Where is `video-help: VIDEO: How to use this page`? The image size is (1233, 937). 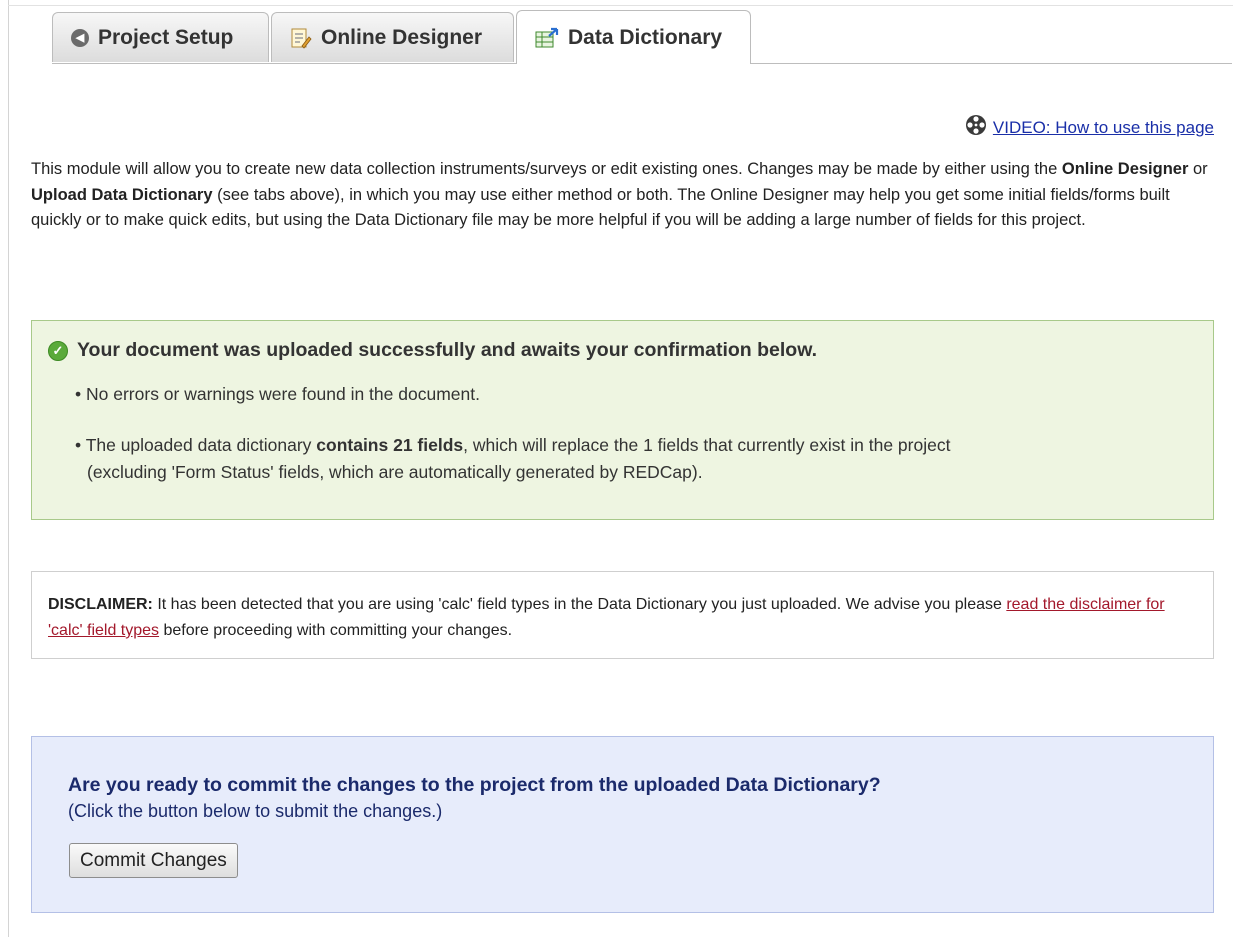 video-help: VIDEO: How to use this page is located at coordinates (1089, 127).